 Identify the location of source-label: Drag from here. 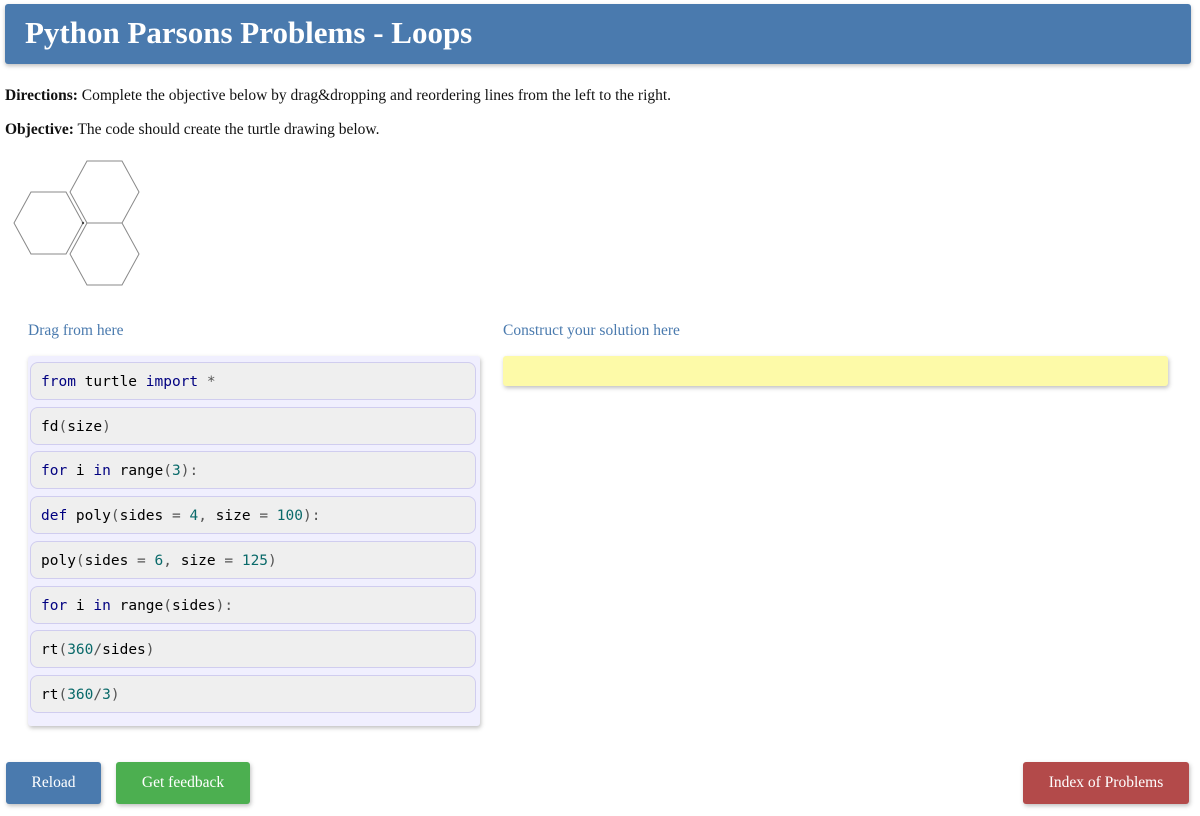
(76, 330).